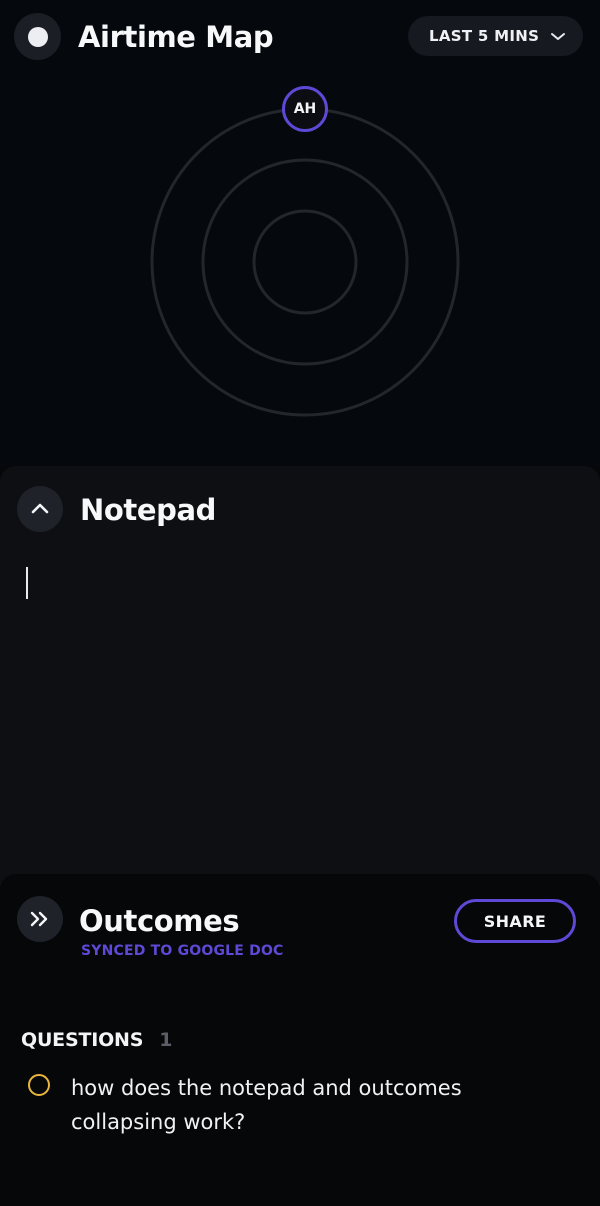 The width and height of the screenshot is (600, 1206). I want to click on chevron-up-icon, so click(40, 508).